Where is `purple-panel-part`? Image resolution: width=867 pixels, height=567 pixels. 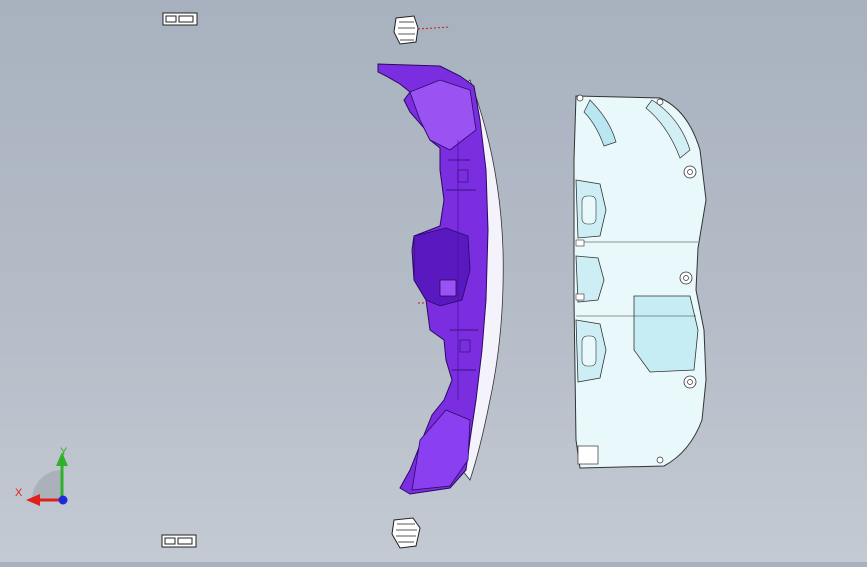
purple-panel-part is located at coordinates (440, 279).